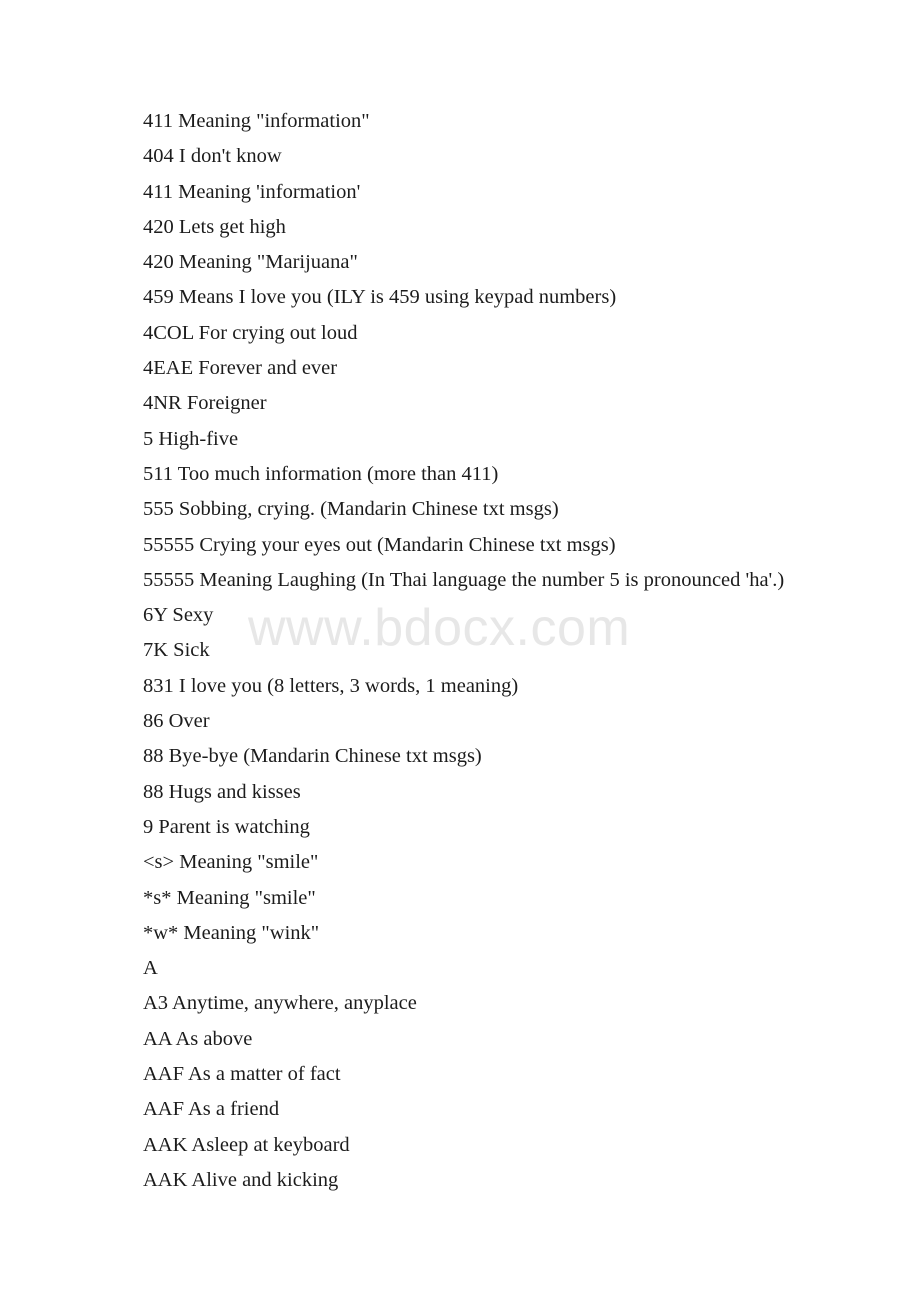 Image resolution: width=920 pixels, height=1302 pixels. I want to click on document-line: 511 Too much information (more than 411), so click(321, 473).